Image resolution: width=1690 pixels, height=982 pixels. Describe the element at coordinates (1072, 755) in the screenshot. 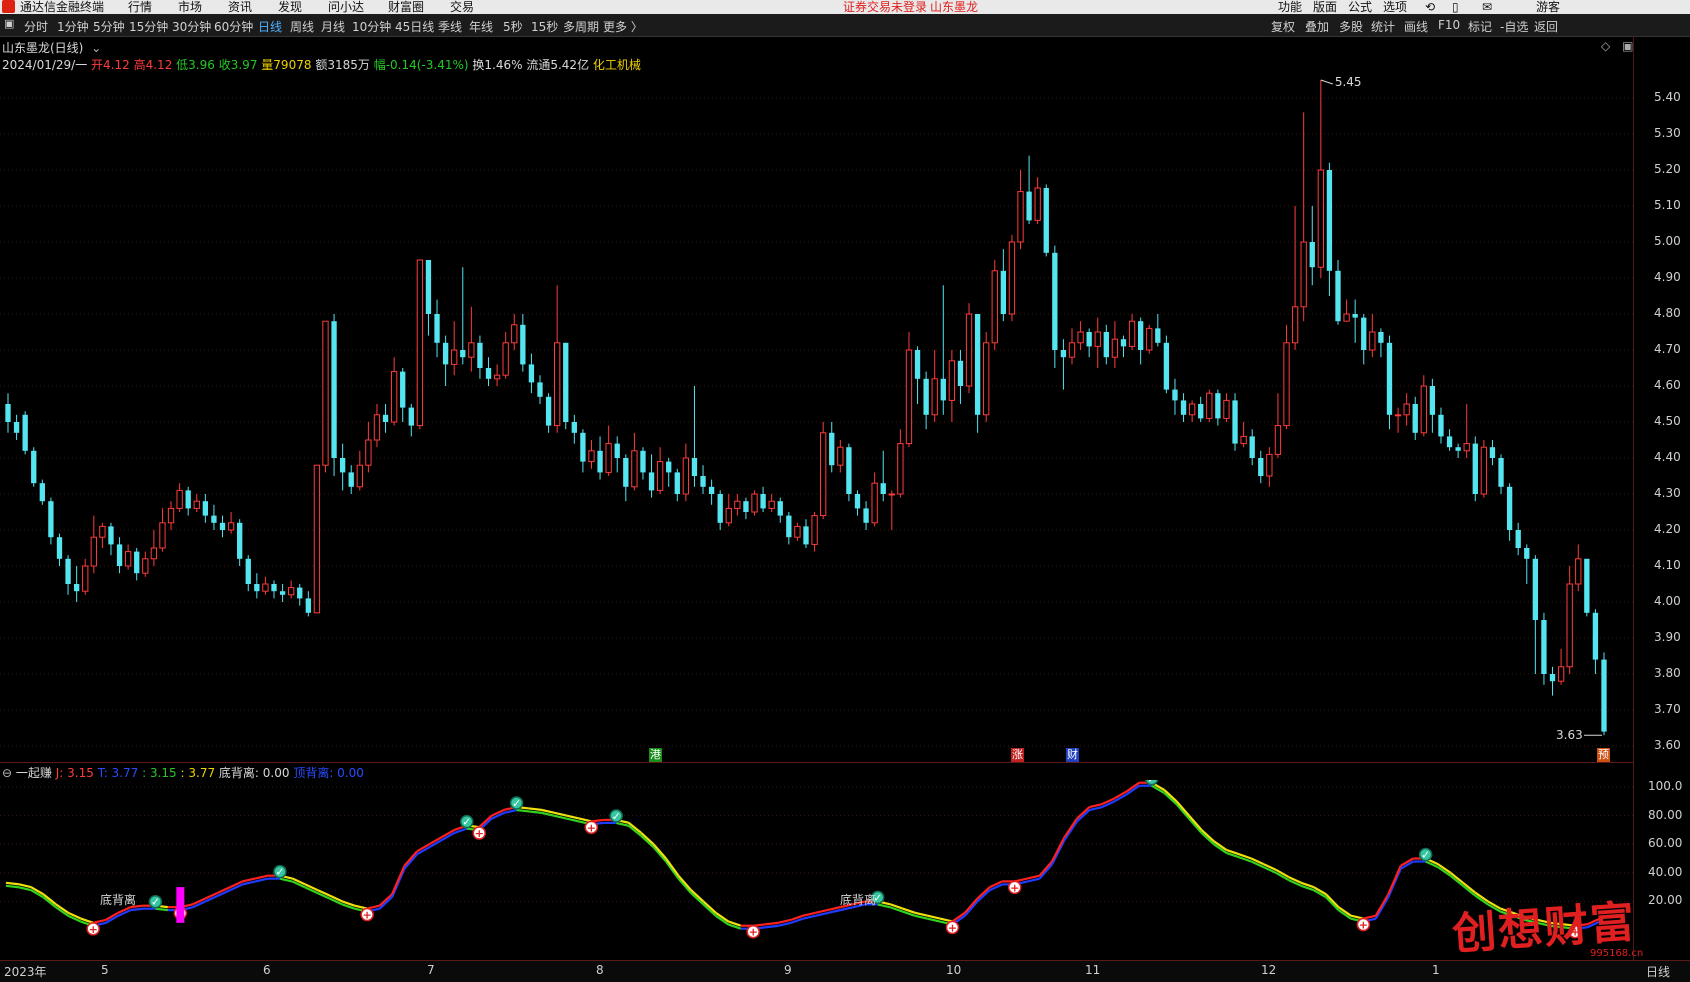

I see `event-marker-finance: 财` at that location.